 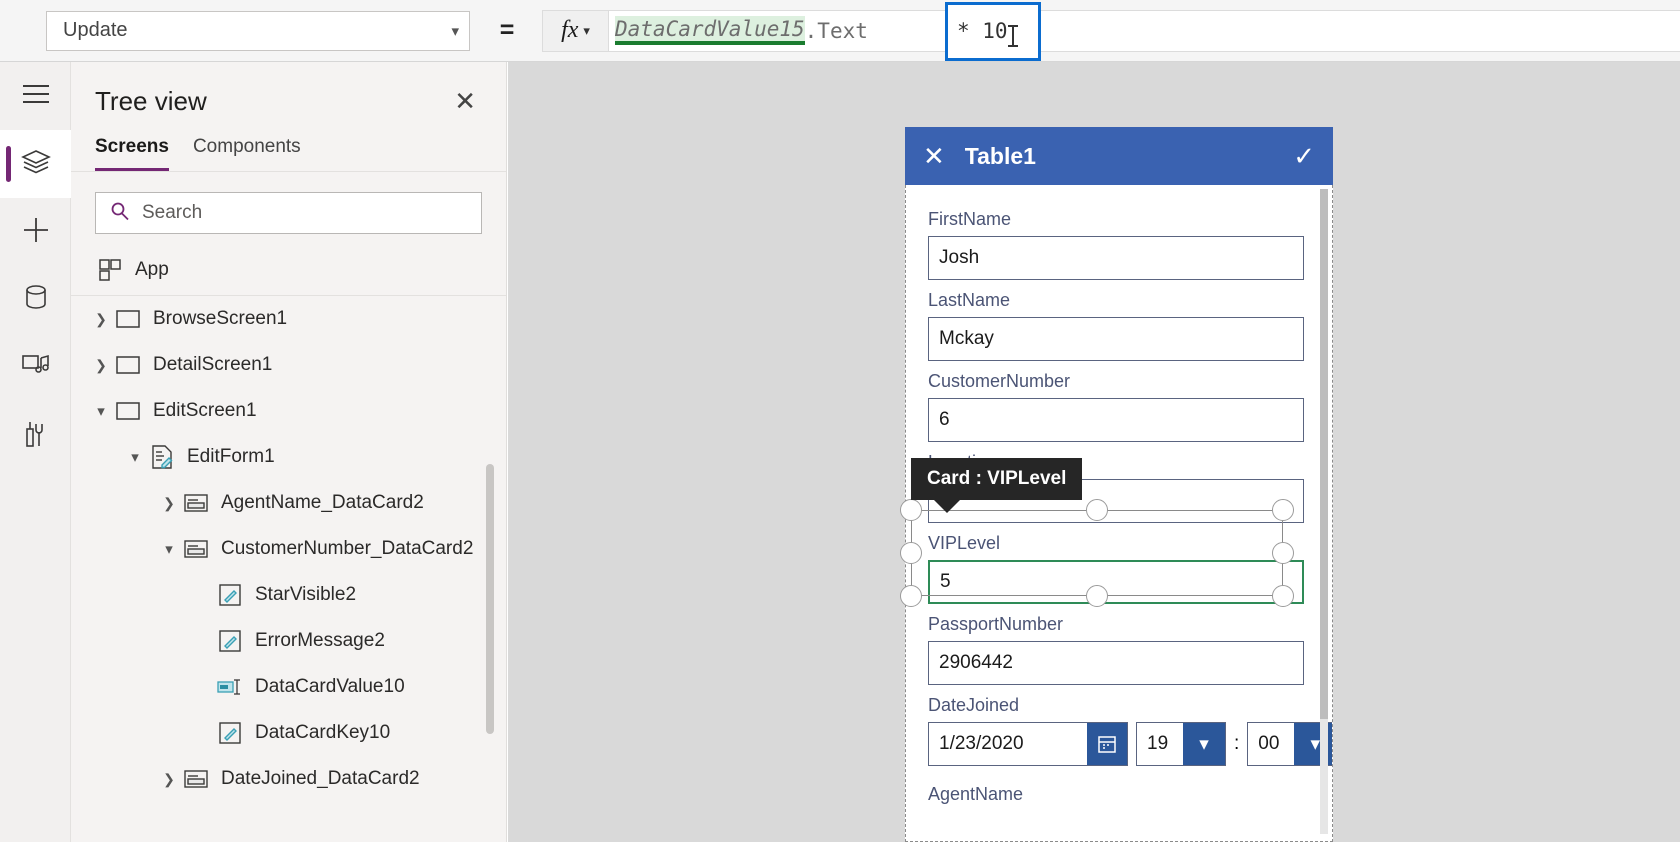 I want to click on hamburger-menu-icon, so click(x=36, y=96).